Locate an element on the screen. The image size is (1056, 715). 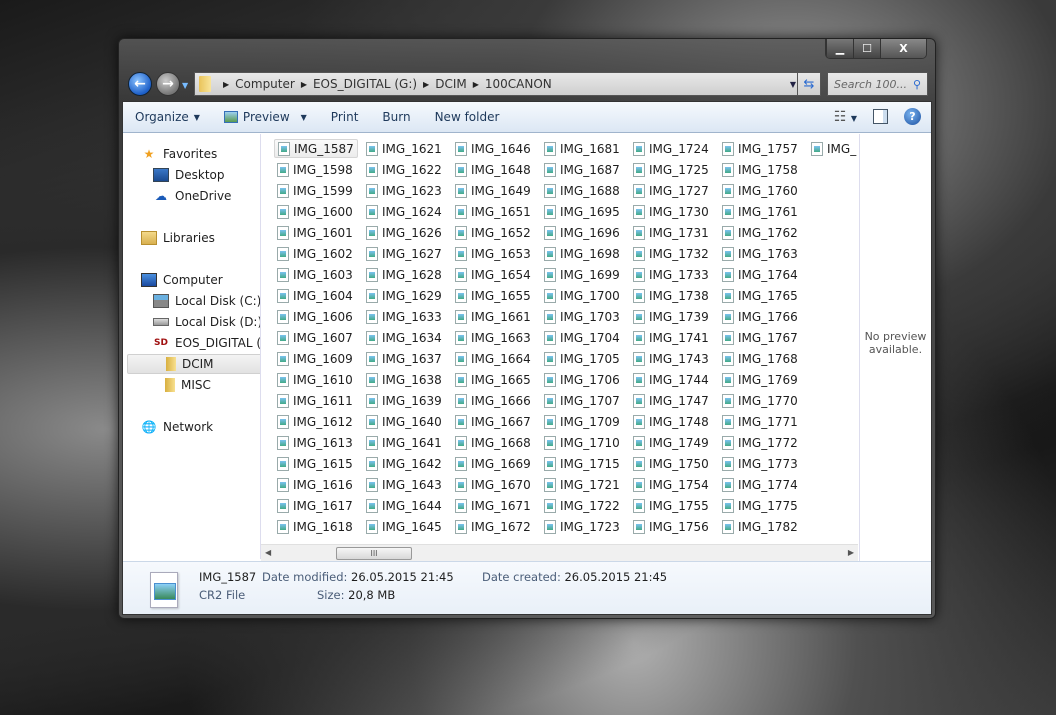
file-item: IMG_1772 is located at coordinates (760, 442).